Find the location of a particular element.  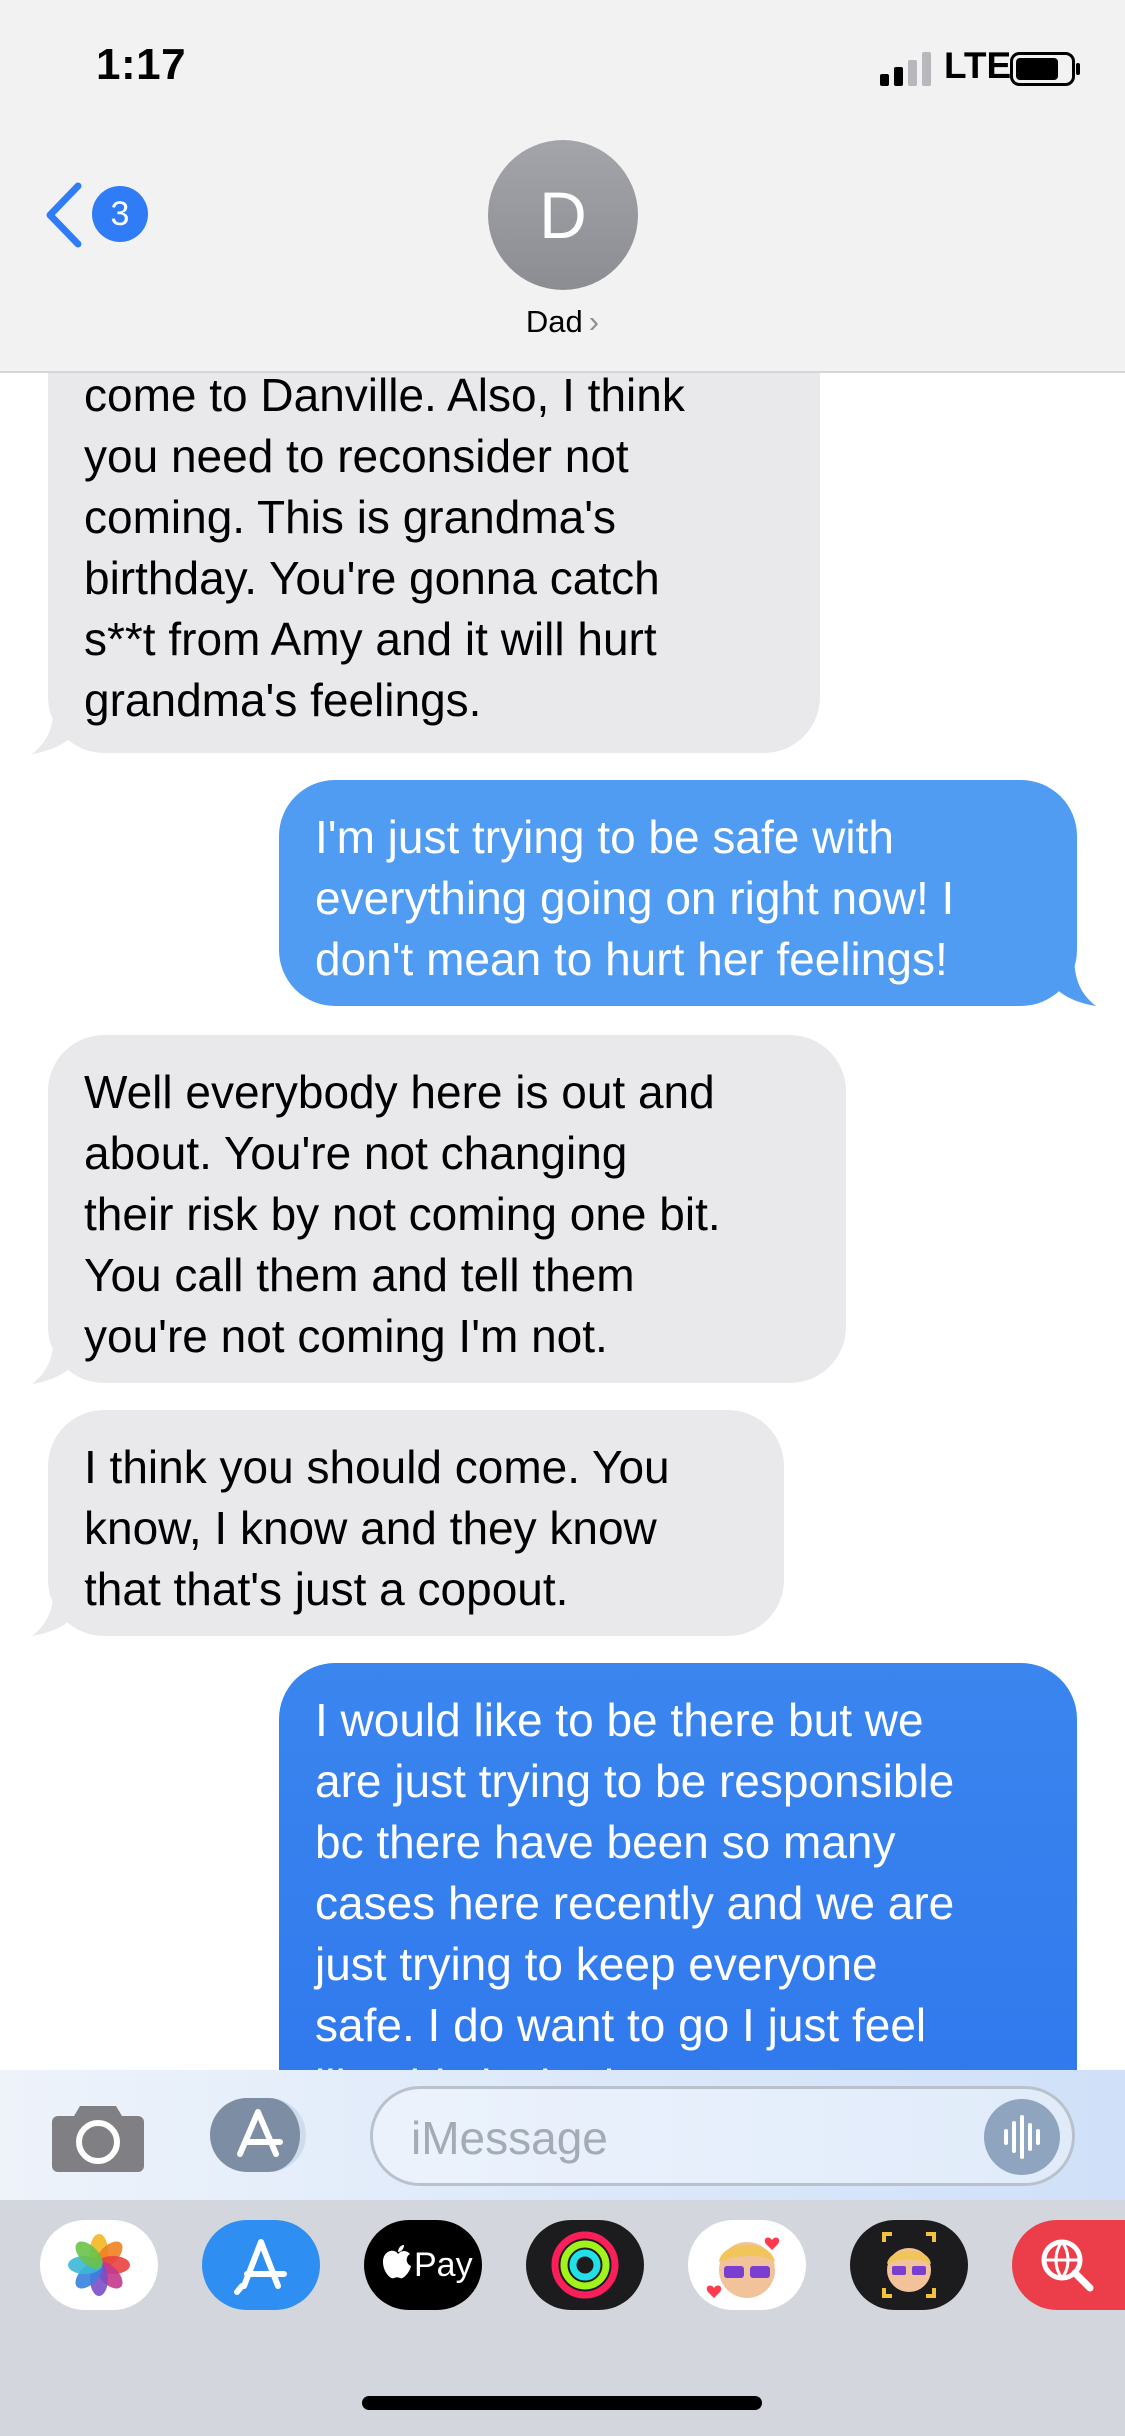

unread-count-badge: 3 is located at coordinates (120, 214).